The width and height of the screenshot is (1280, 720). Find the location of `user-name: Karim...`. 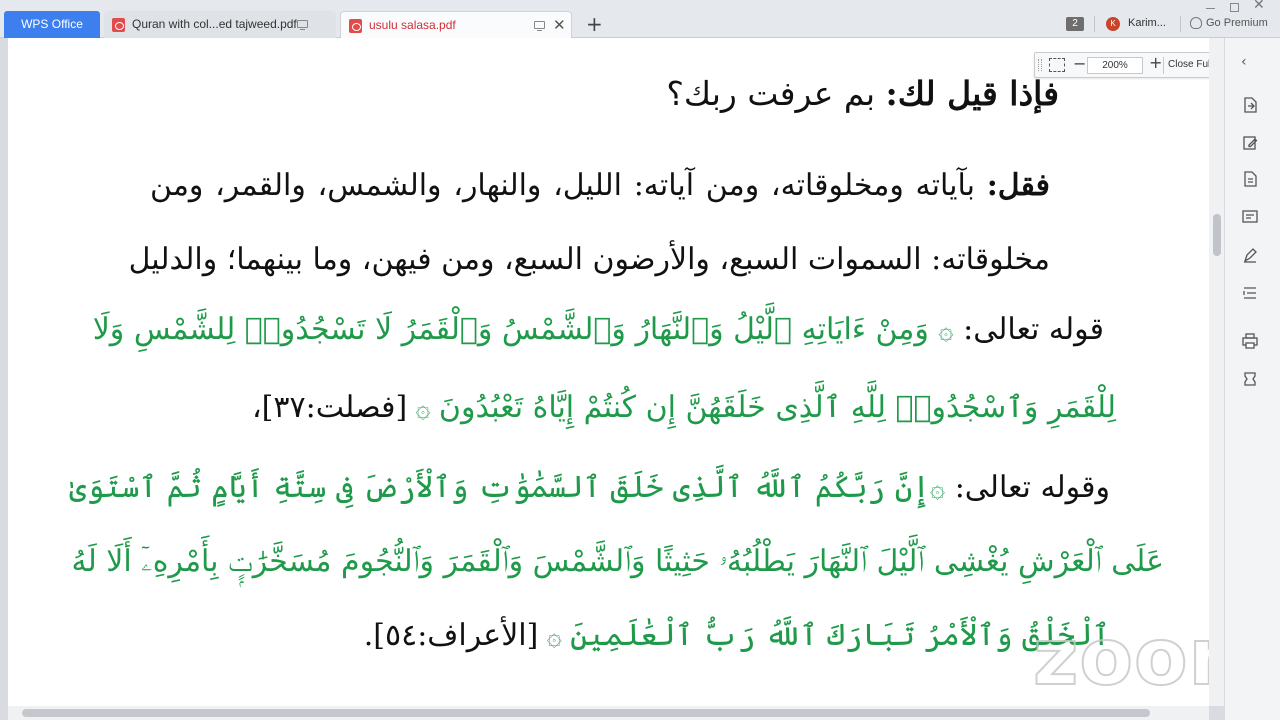

user-name: Karim... is located at coordinates (1147, 23).